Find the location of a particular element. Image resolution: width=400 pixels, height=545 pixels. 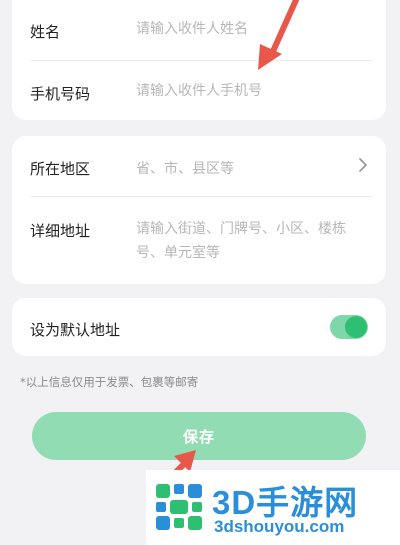

phone-row: 手机号码 is located at coordinates (199, 90).